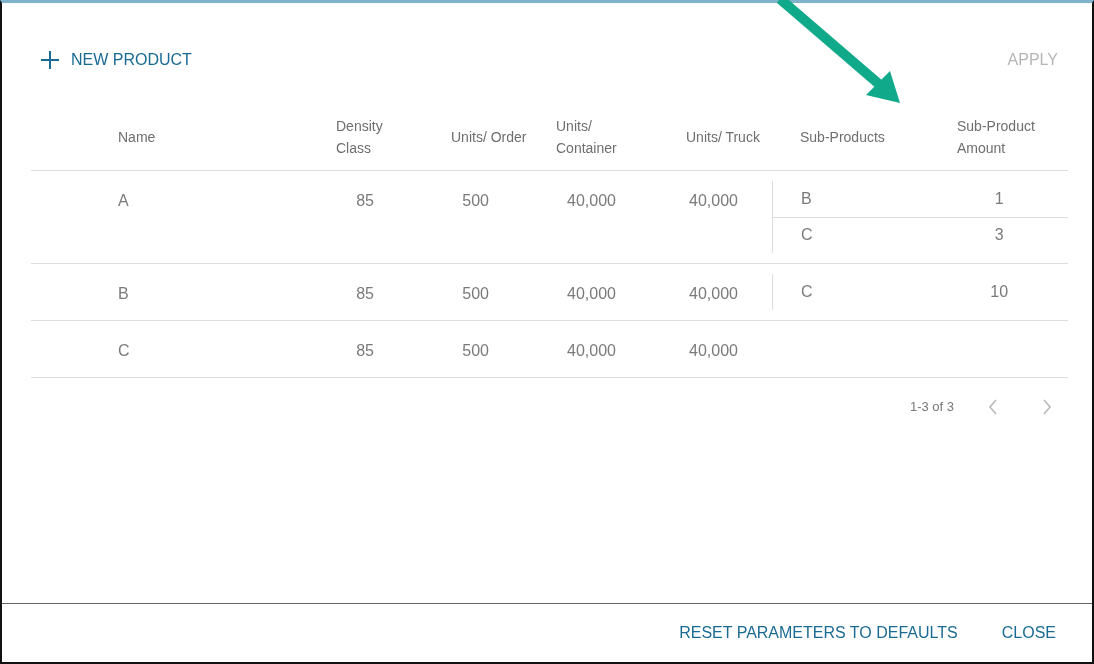  I want to click on reset-button: RESET PARAMETERS TO DEFAULTS, so click(818, 633).